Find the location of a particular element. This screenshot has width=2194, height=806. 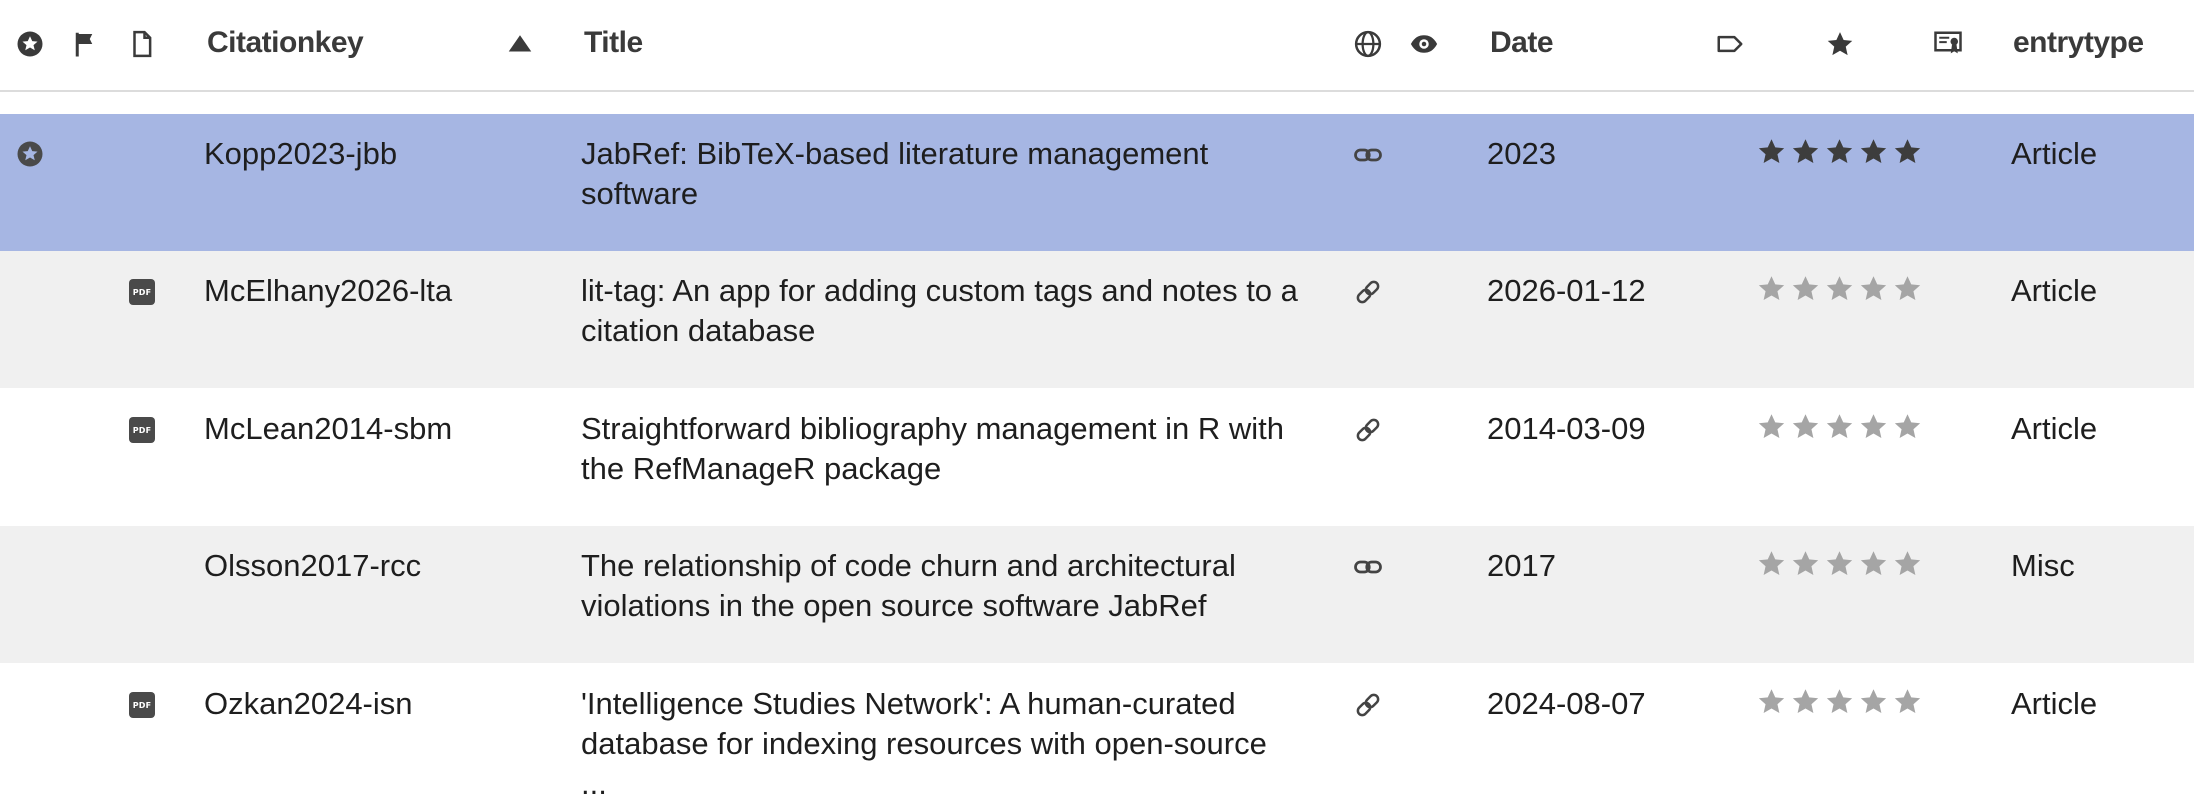

citationkey-cell: Ozkan2024-isn is located at coordinates (308, 703).